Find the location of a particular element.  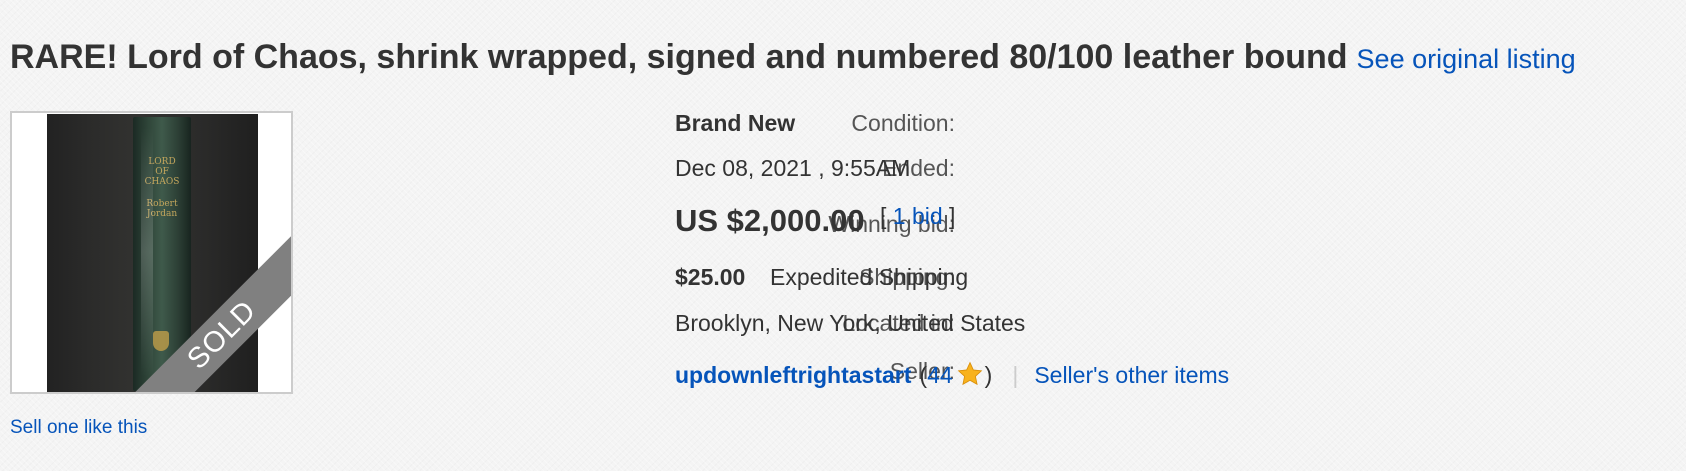

winning-bid-row: Winning bid: US $2,000.00 [ 1 bid ] is located at coordinates (850, 223).